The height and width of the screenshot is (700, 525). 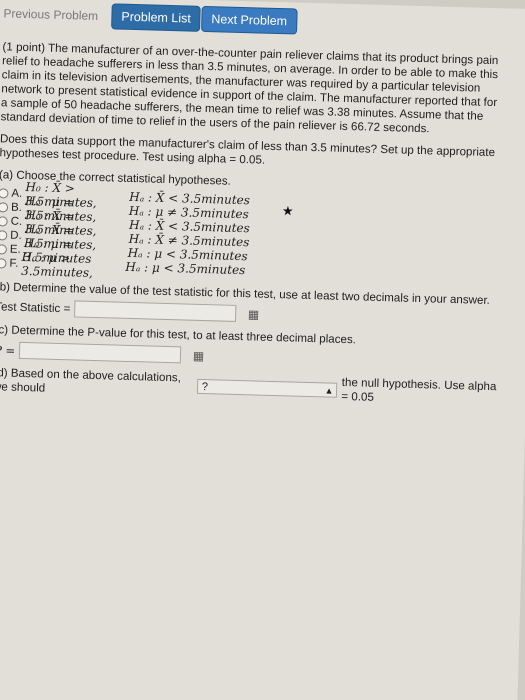 What do you see at coordinates (166, 311) in the screenshot?
I see `test-statistic-input: ▦` at bounding box center [166, 311].